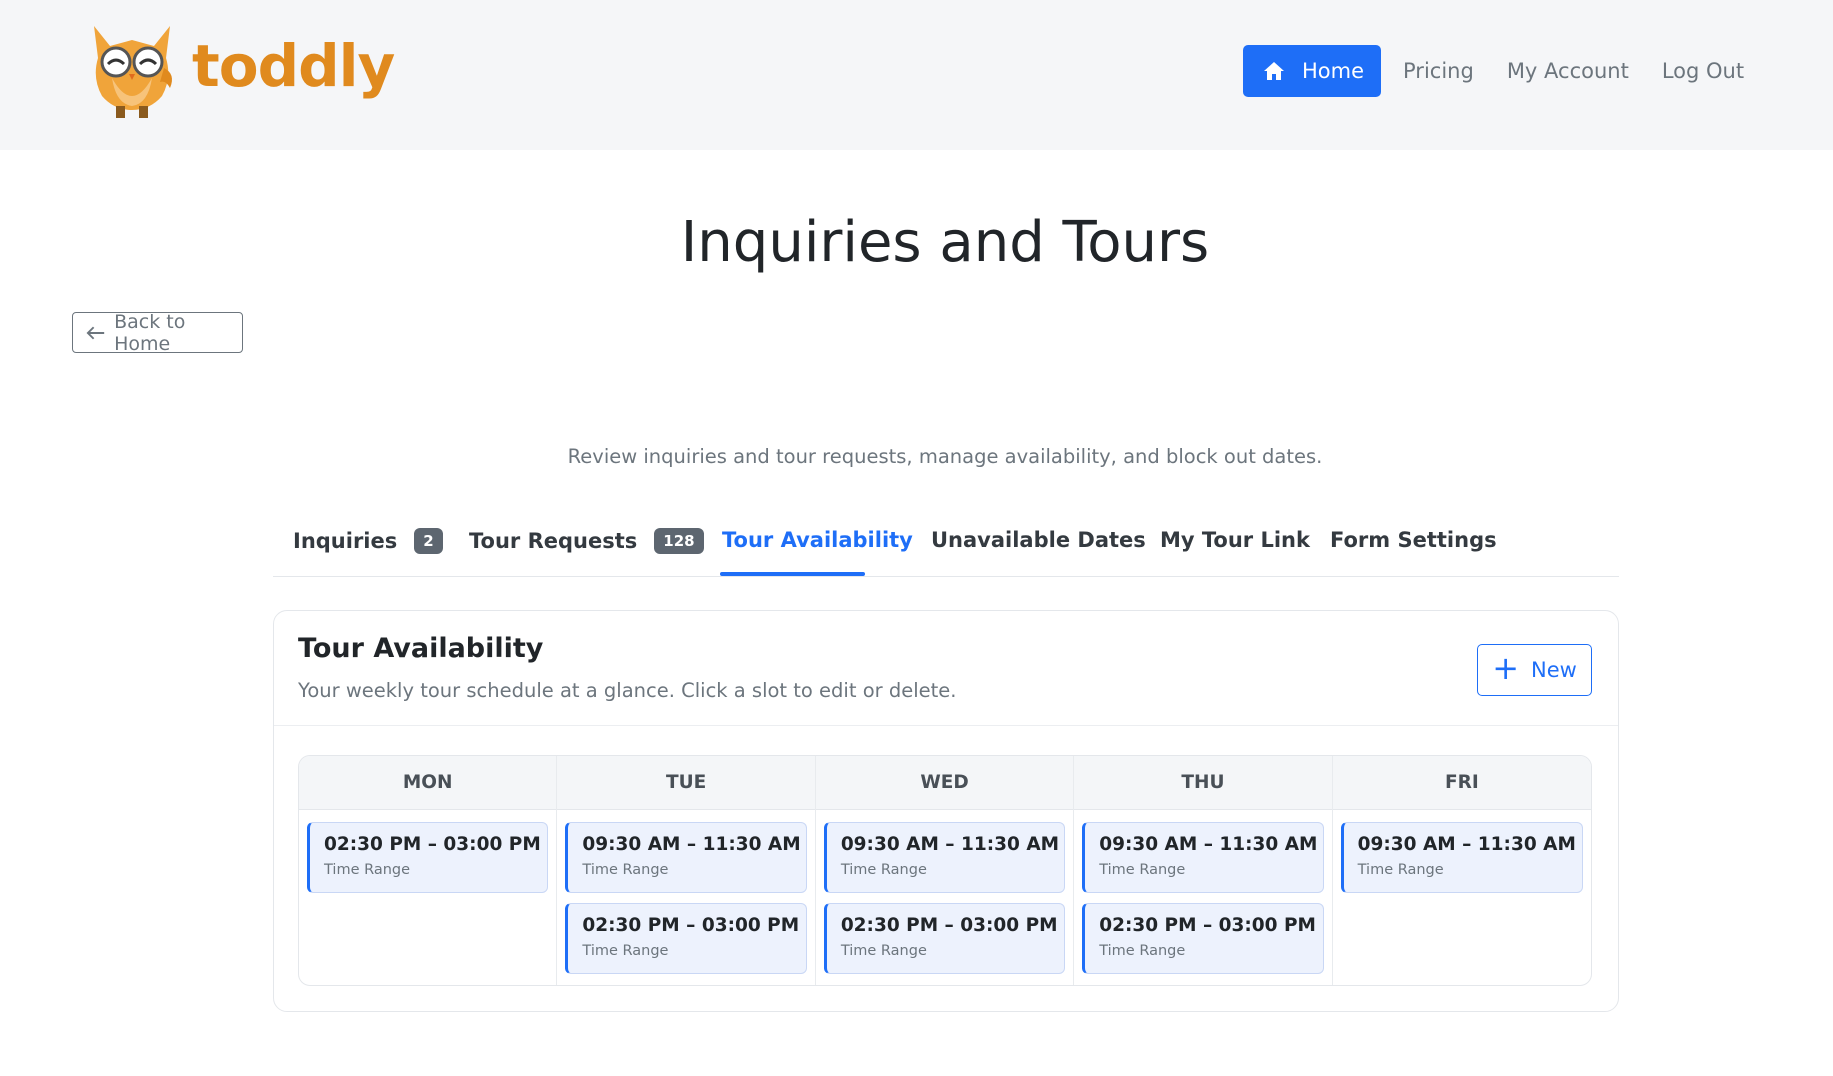 This screenshot has height=1076, width=1833. I want to click on tab-unavailable-dates-label: Unavailable Dates, so click(1038, 540).